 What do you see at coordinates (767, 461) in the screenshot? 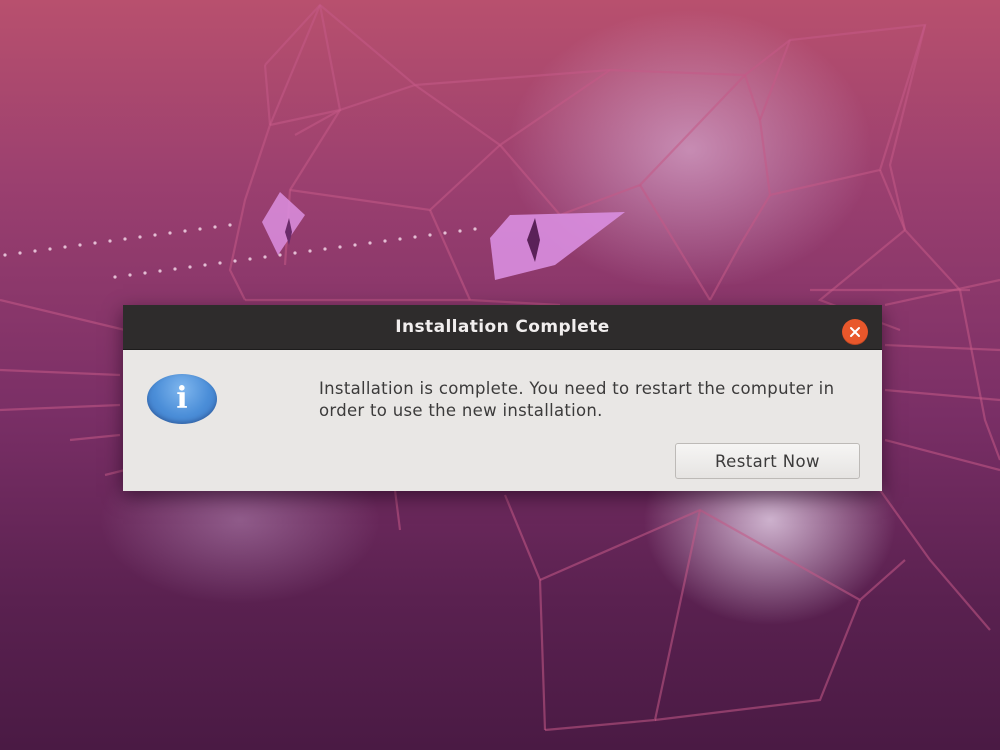
I see `restart-now-button: Restart Now` at bounding box center [767, 461].